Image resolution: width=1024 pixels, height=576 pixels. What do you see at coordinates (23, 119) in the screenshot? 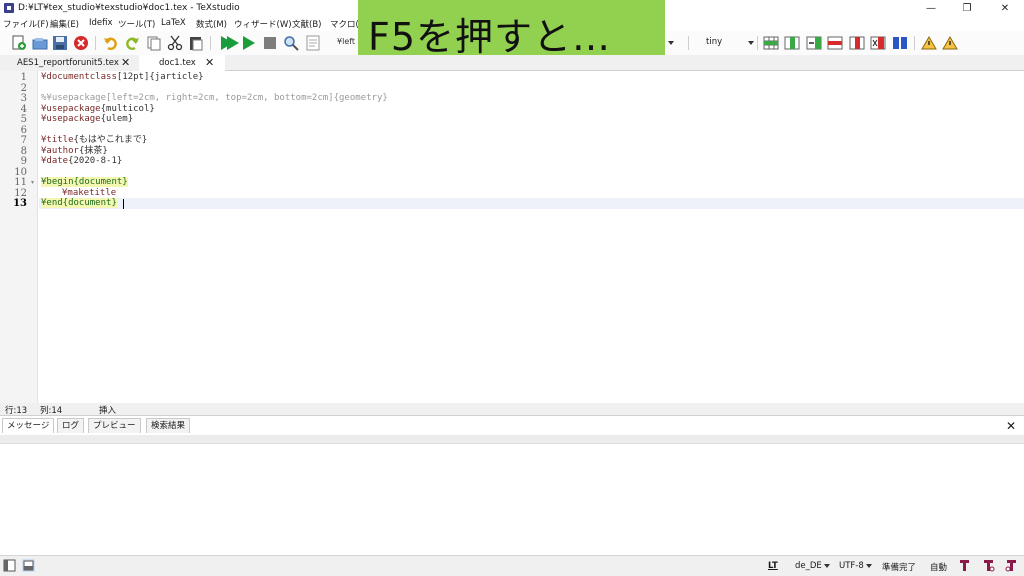
I see `line-number: 5` at bounding box center [23, 119].